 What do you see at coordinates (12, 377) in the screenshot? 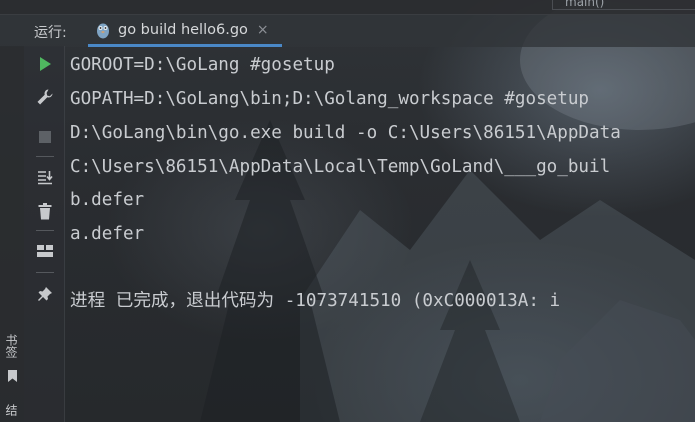
I see `bookmark-icon` at bounding box center [12, 377].